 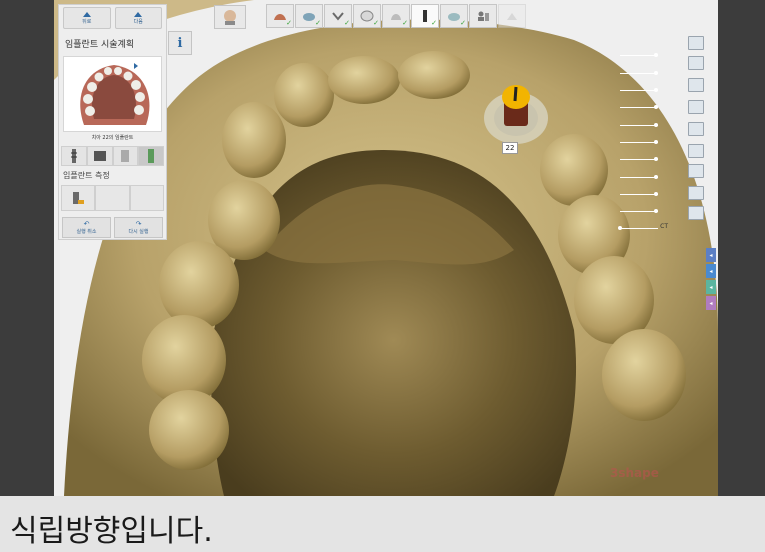 I want to click on next-arrow-icon, so click(x=138, y=14).